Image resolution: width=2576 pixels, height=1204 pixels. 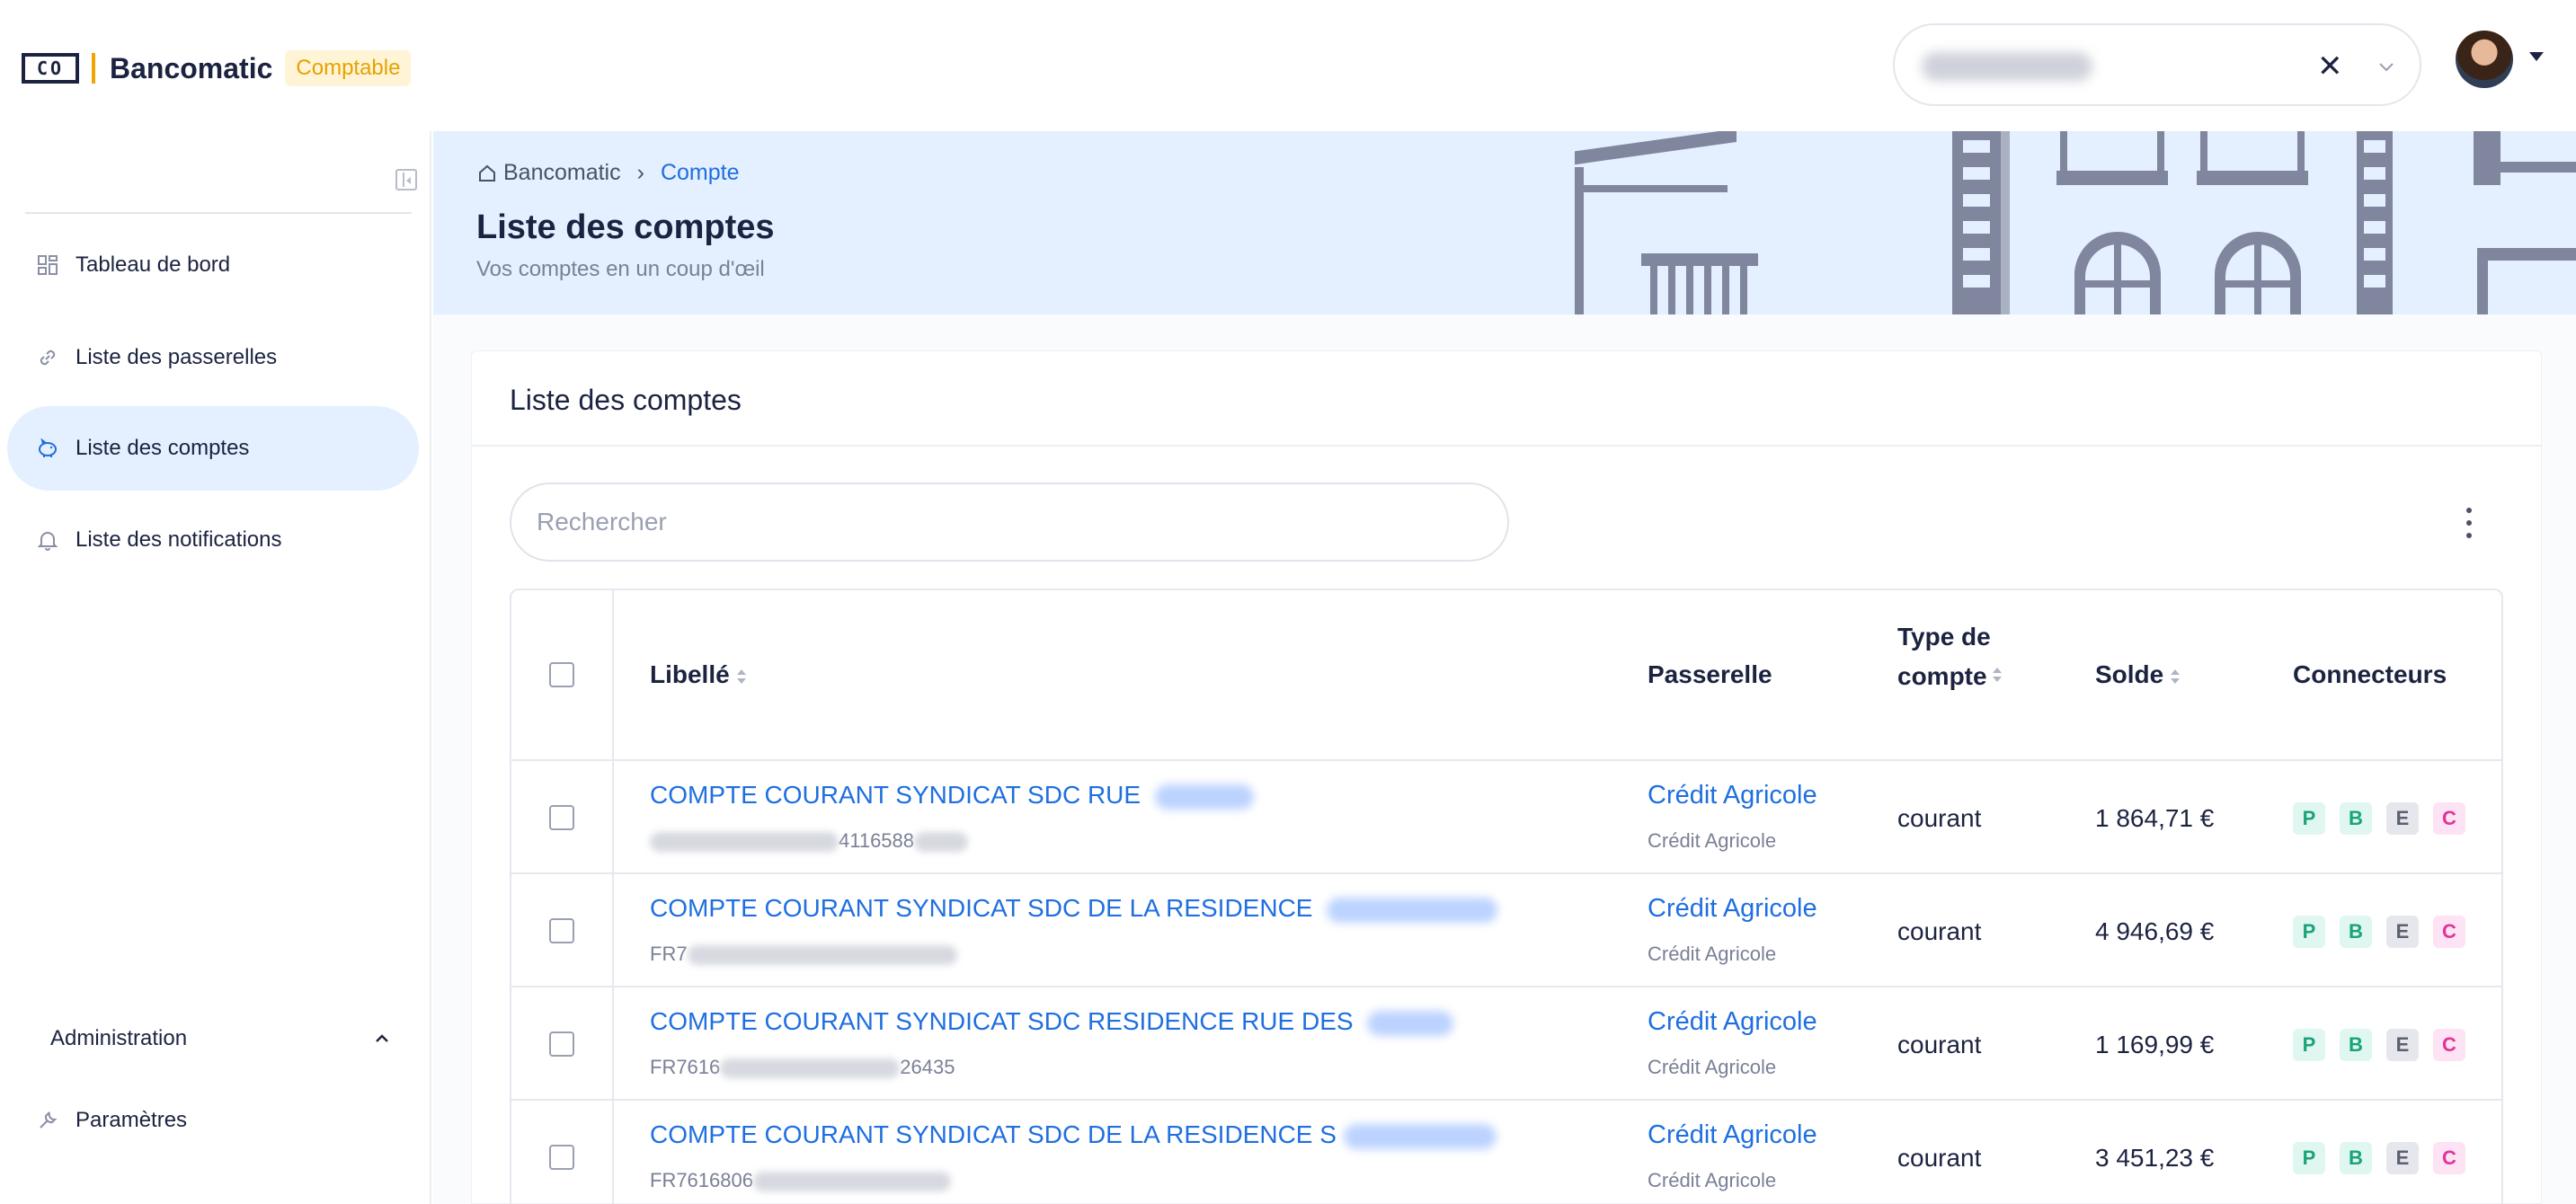 What do you see at coordinates (802, 1067) in the screenshot?
I see `account-iban: FR7616 26435` at bounding box center [802, 1067].